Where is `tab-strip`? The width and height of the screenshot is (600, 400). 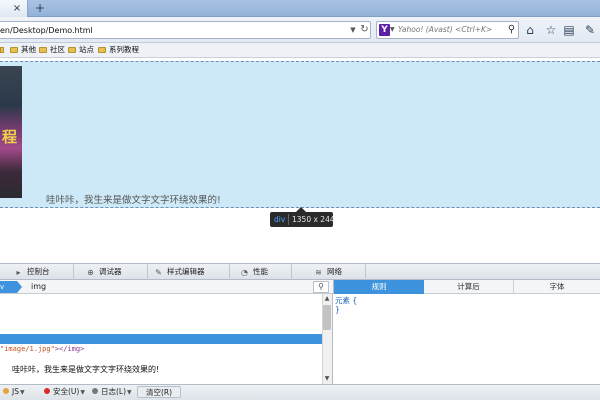
tab-strip is located at coordinates (300, 8).